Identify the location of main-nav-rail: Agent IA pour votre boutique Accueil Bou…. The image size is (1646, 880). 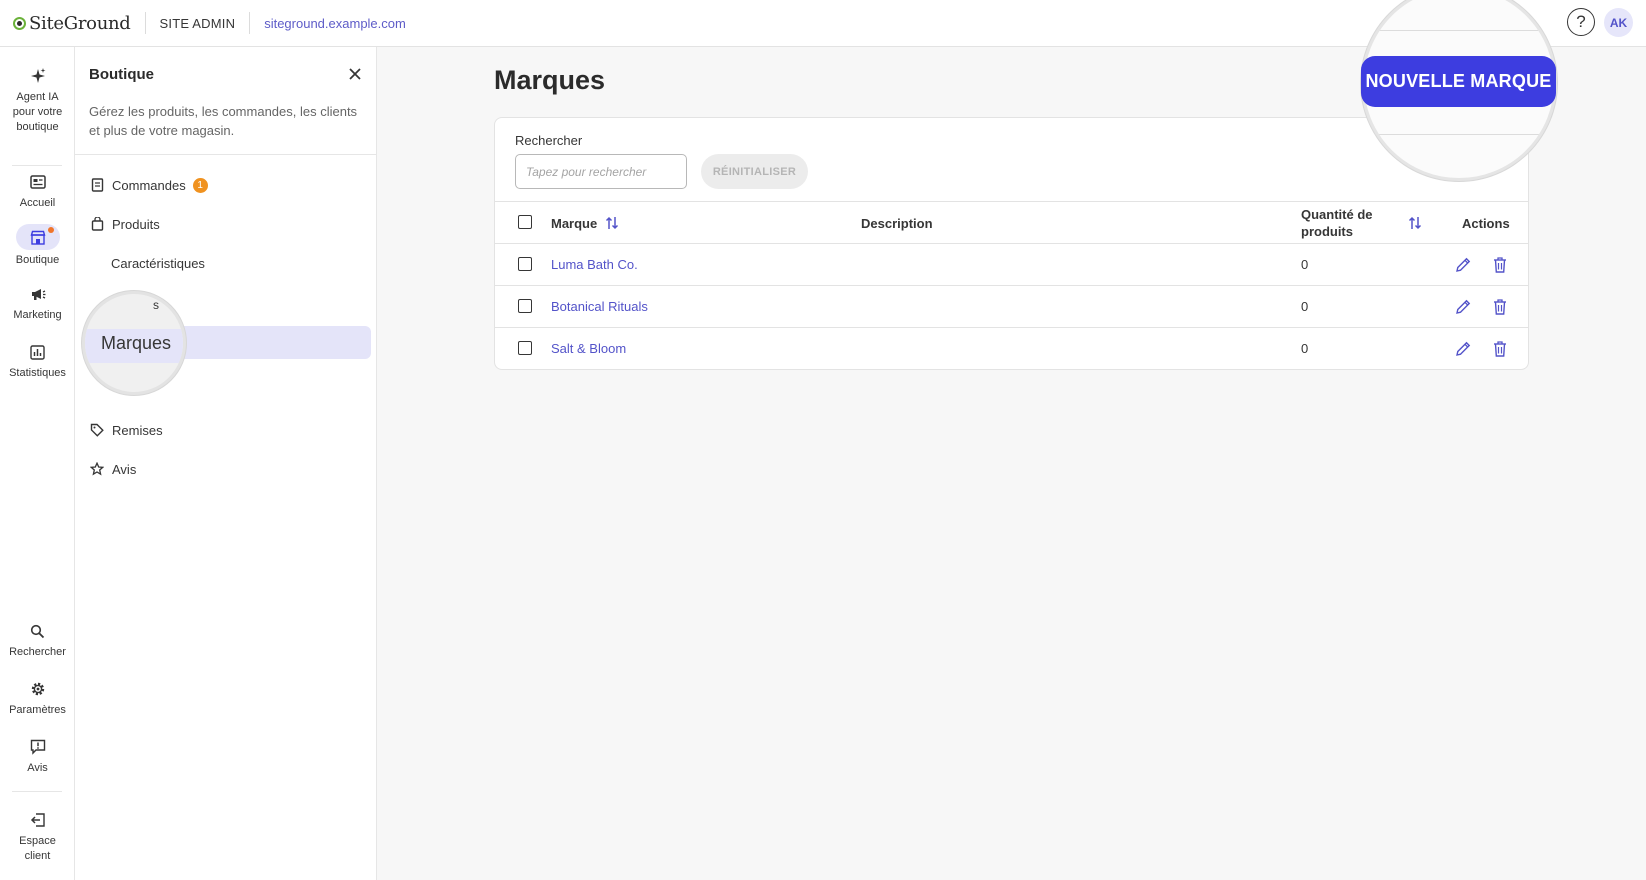
(37, 463).